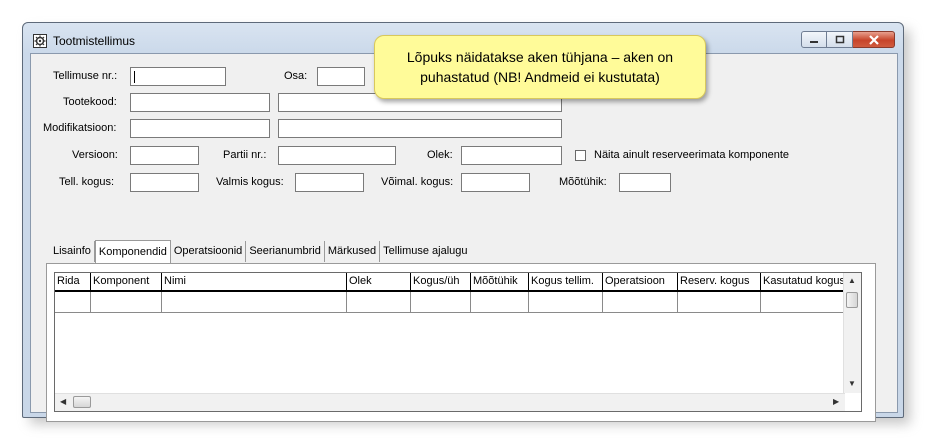 This screenshot has height=440, width=928. I want to click on tab-tellimuse-ajalugu: Tellimuse ajalugu, so click(425, 251).